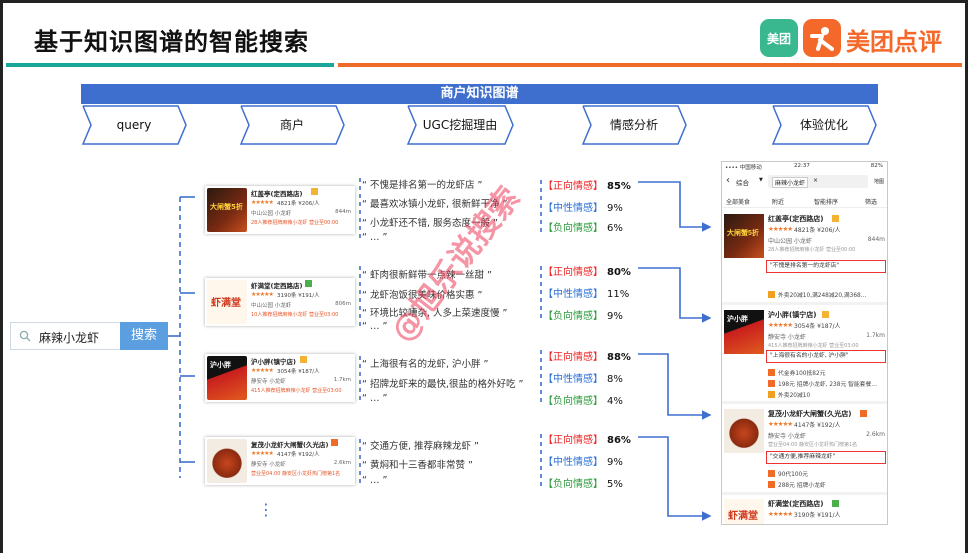 Image resolution: width=968 pixels, height=553 pixels. Describe the element at coordinates (879, 181) in the screenshot. I see `map-button: 地图` at that location.